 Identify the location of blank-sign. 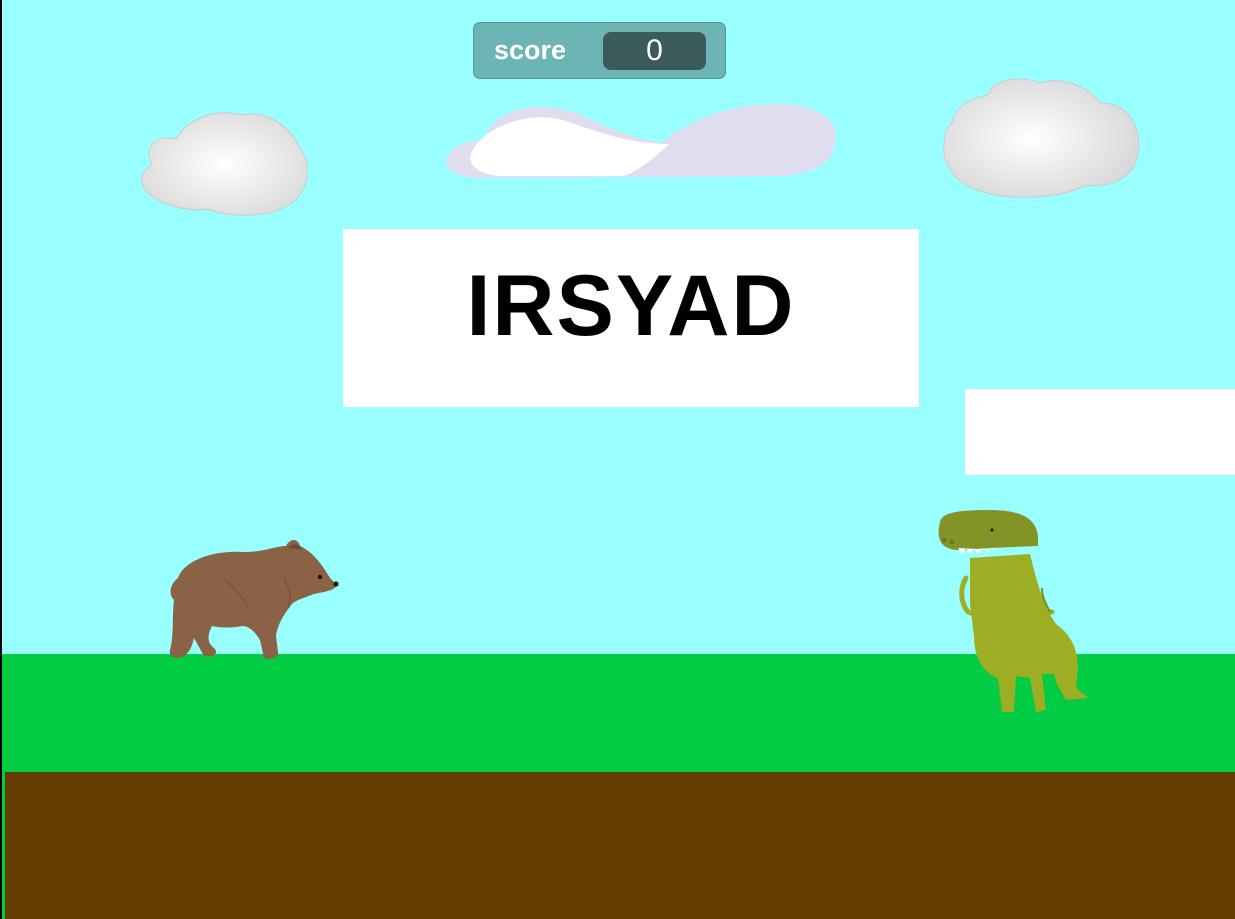
(1100, 432).